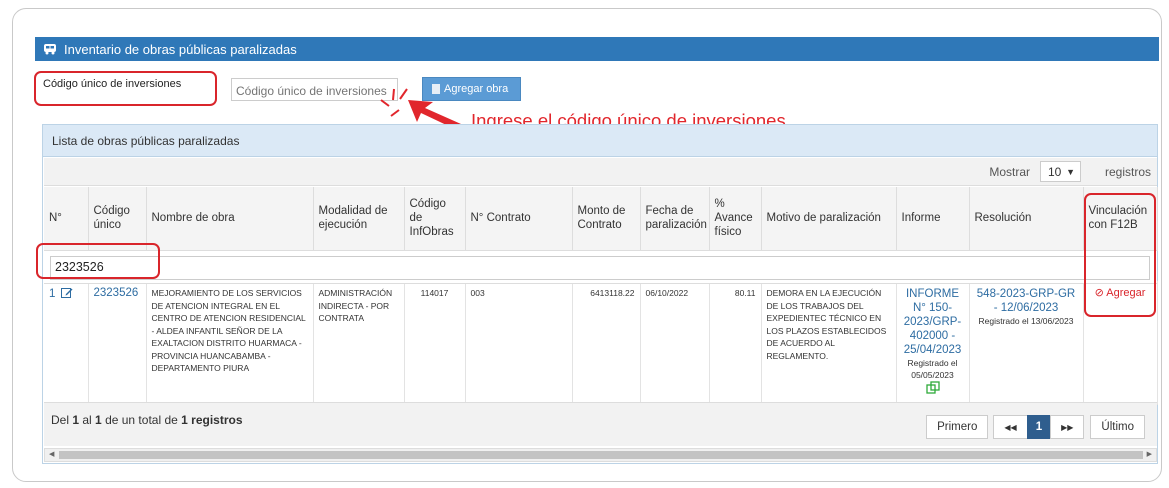  What do you see at coordinates (66, 343) in the screenshot?
I see `row-number-cell: 1` at bounding box center [66, 343].